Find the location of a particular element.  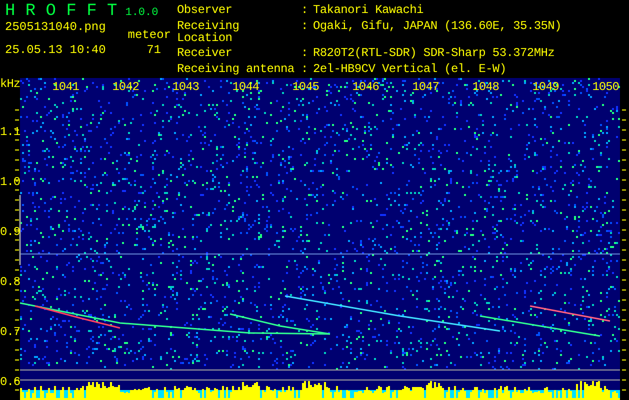

frequency-label: 0.8 is located at coordinates (10, 282).